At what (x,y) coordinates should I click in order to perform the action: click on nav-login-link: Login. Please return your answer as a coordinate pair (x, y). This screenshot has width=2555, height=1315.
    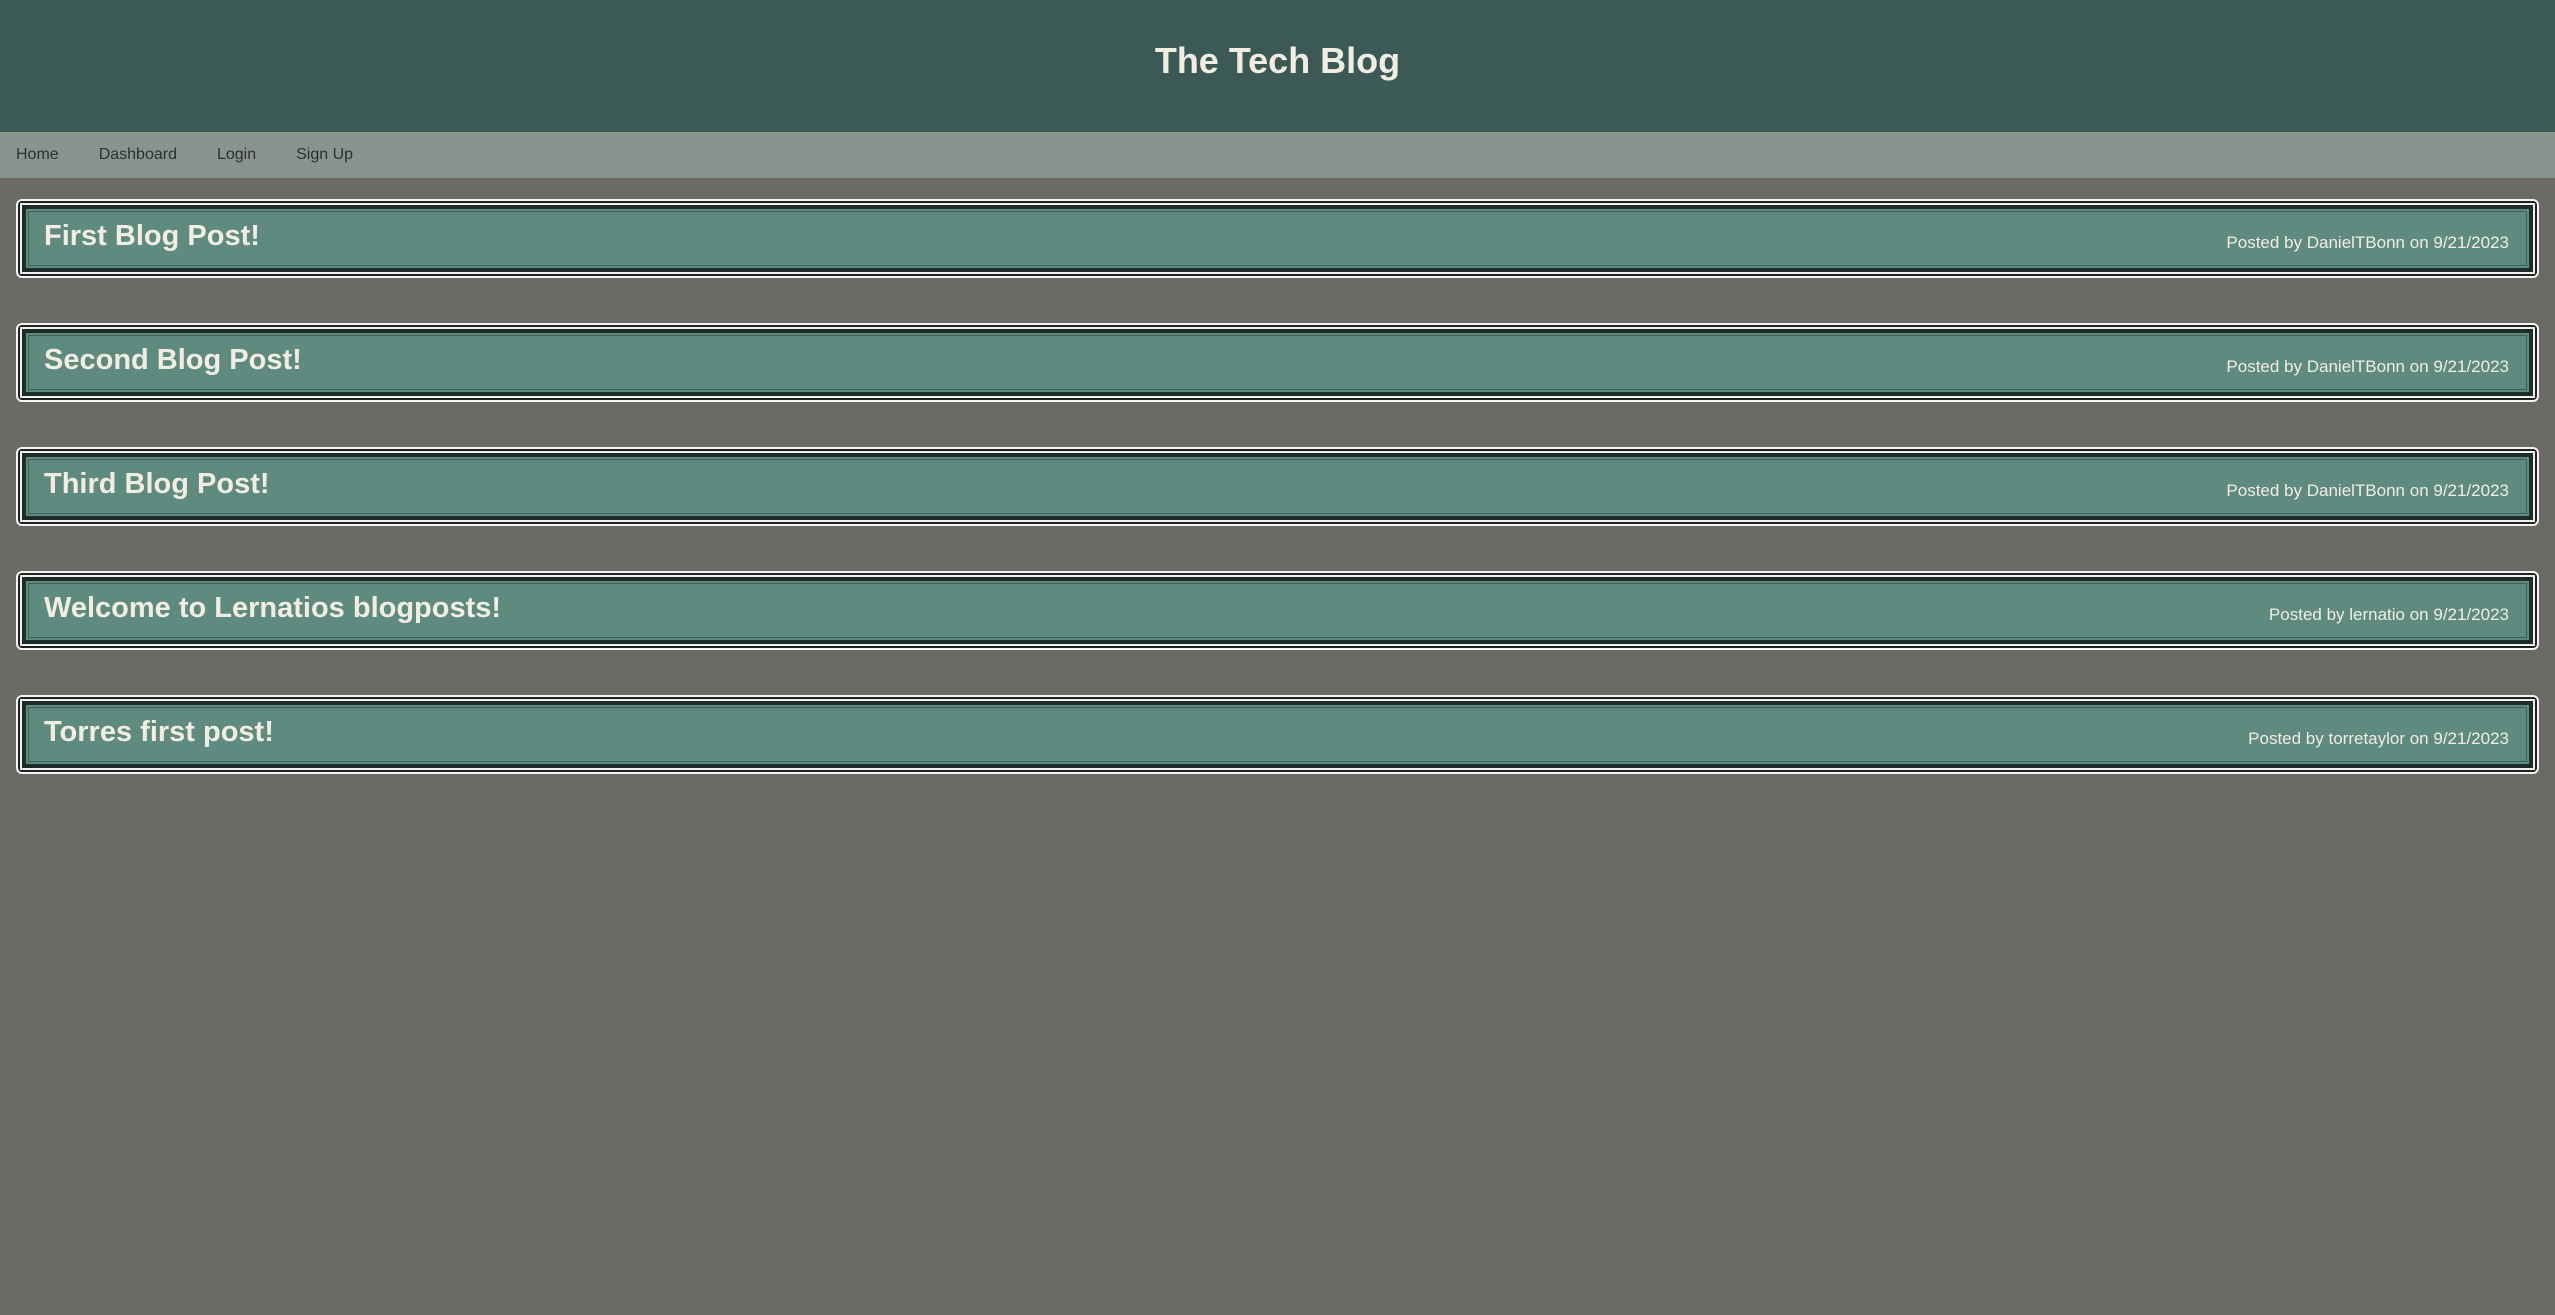
    Looking at the image, I should click on (236, 155).